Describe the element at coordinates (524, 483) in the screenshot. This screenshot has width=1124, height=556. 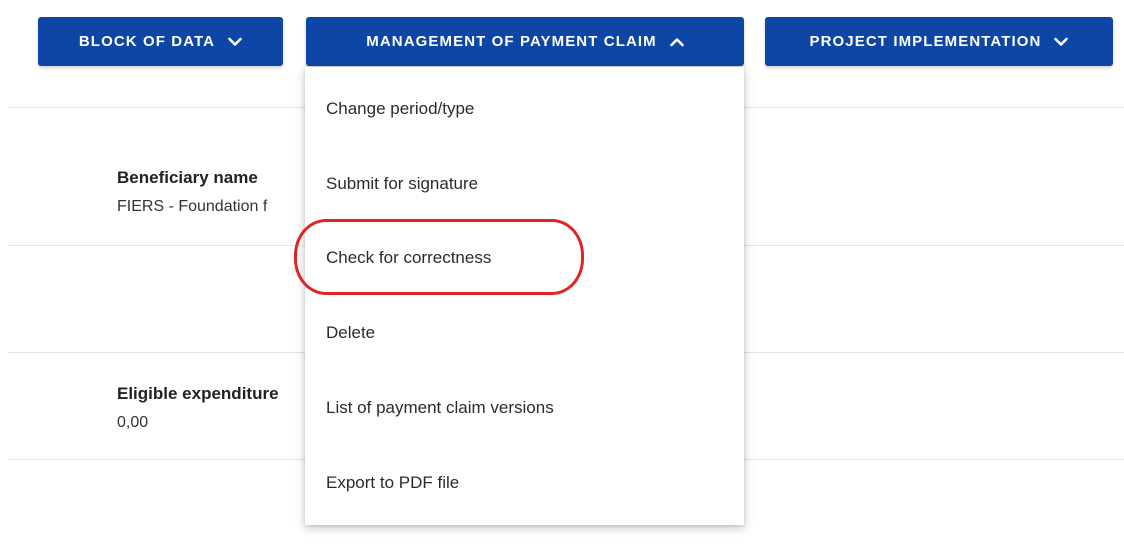
I see `menu-item-export-to-pdf-file: Export to PDF file` at that location.